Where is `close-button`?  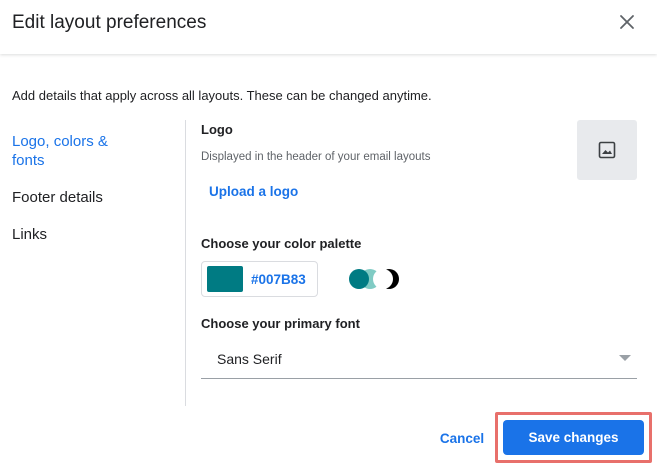
close-button is located at coordinates (627, 22).